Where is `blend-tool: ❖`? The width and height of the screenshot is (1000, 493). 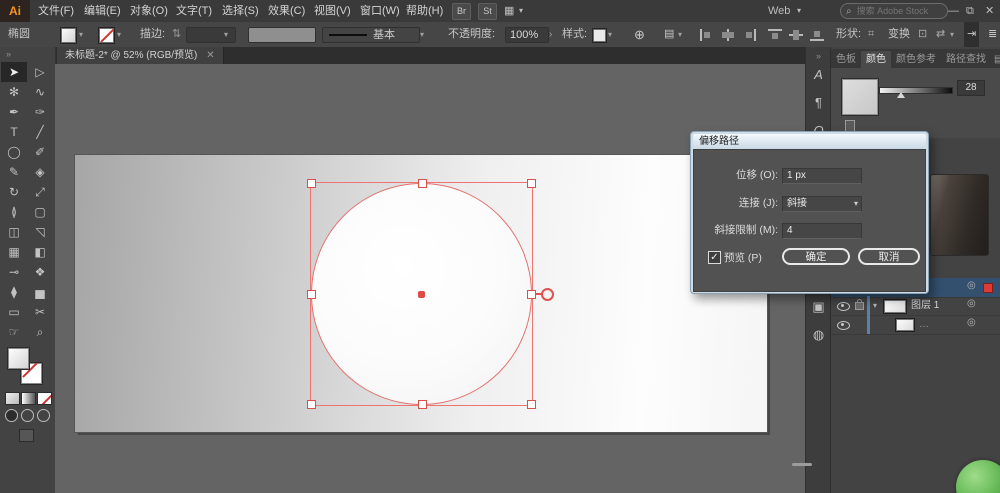
blend-tool: ❖ is located at coordinates (40, 272).